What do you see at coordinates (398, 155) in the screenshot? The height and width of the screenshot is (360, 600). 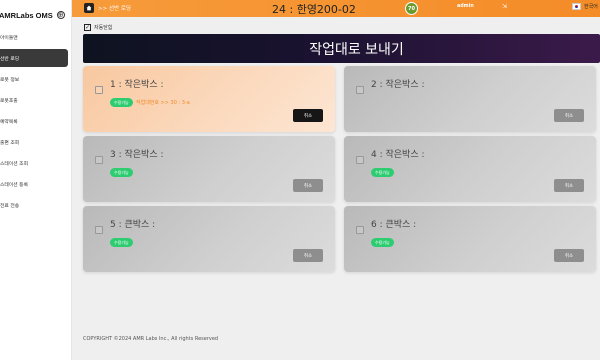 I see `slot-title: 4 : 작은박스 :` at bounding box center [398, 155].